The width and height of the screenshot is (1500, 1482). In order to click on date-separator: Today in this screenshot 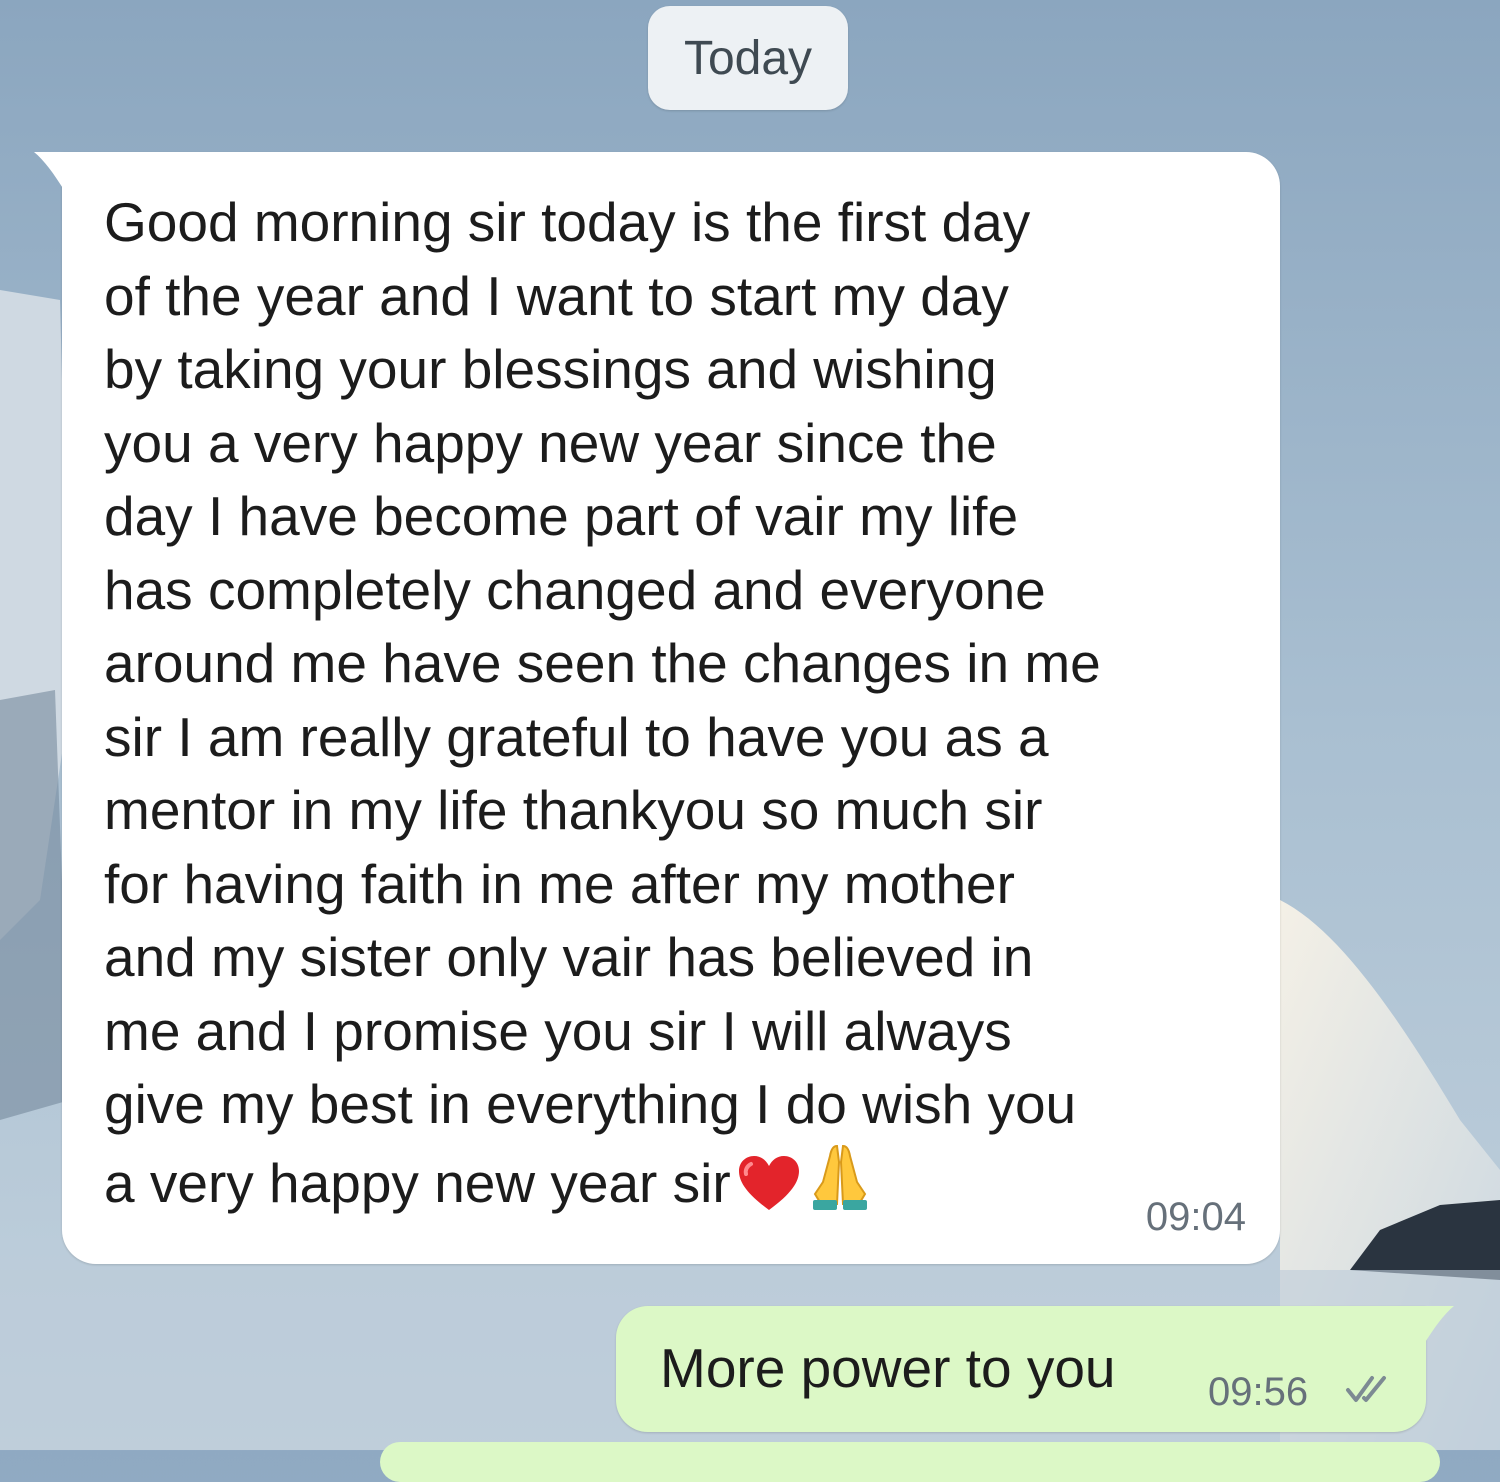, I will do `click(748, 58)`.